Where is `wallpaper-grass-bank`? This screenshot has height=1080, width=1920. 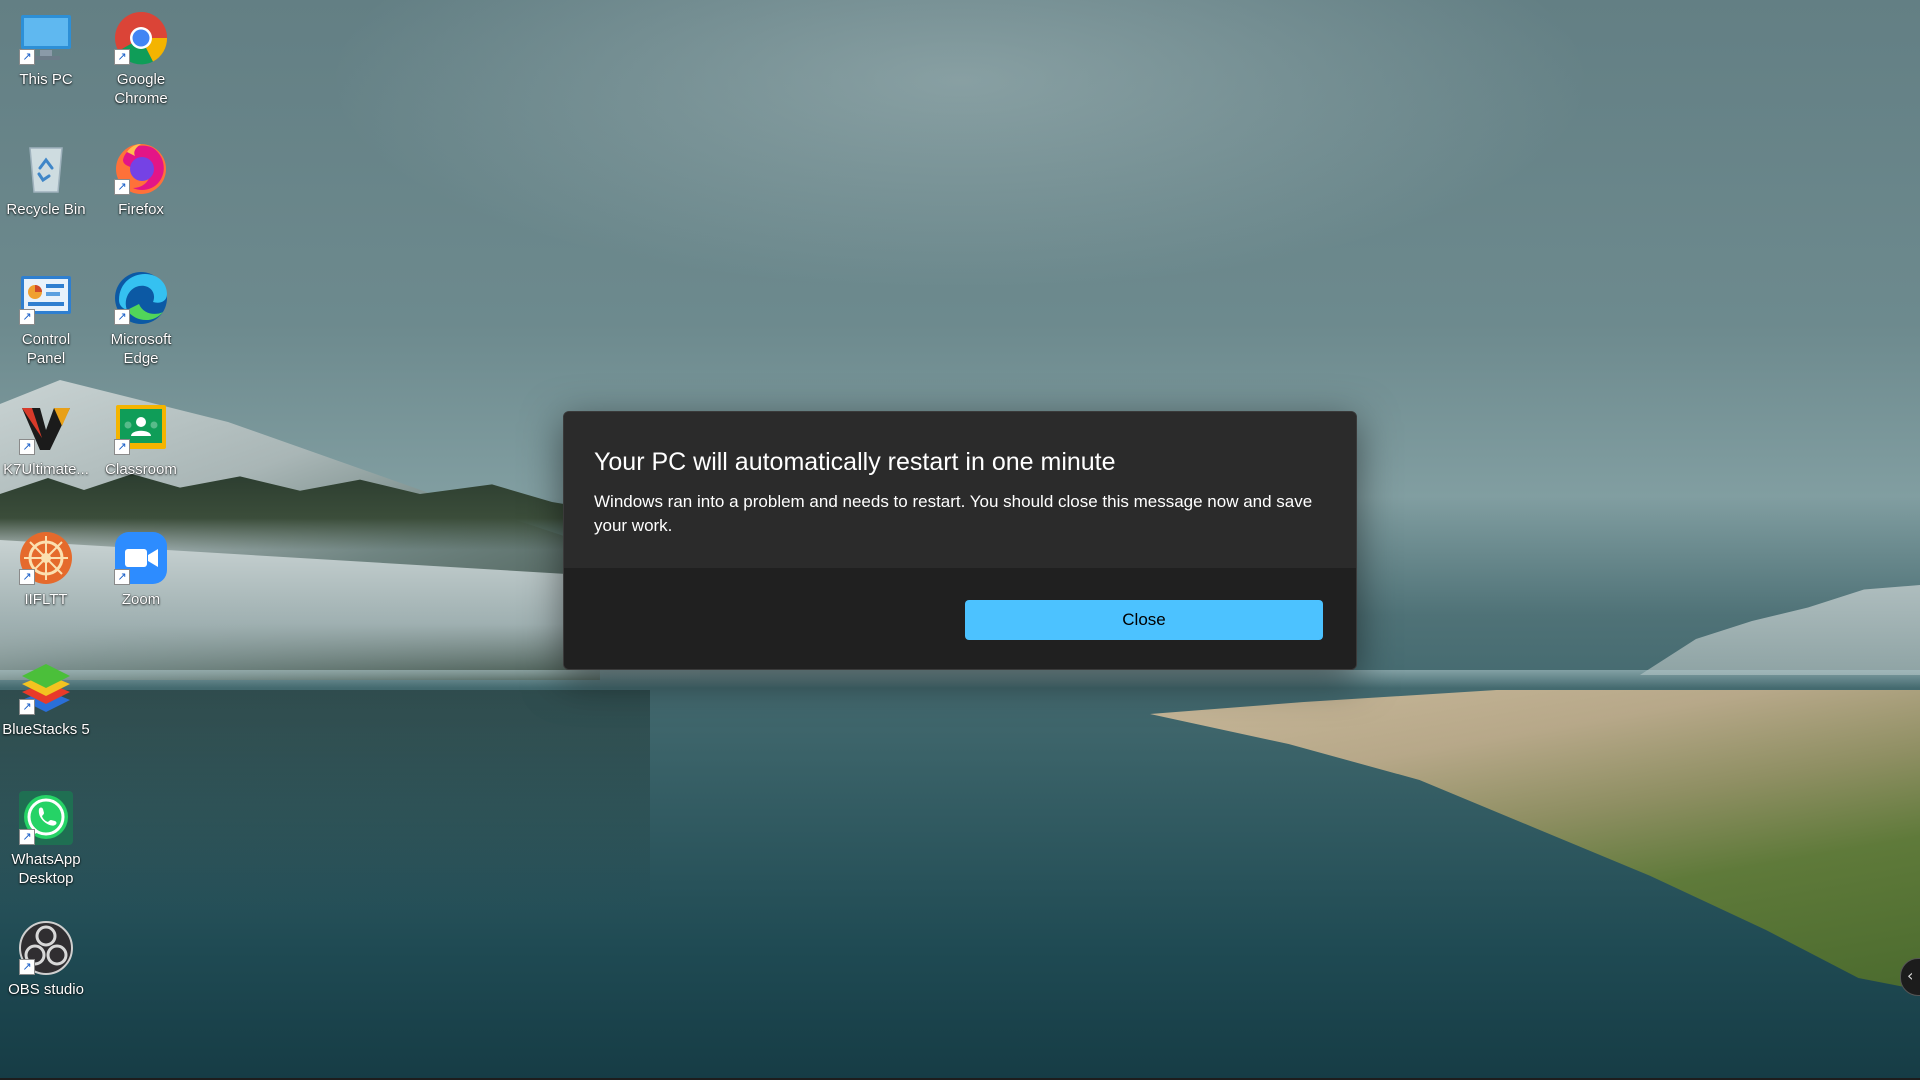
wallpaper-grass-bank is located at coordinates (1535, 840).